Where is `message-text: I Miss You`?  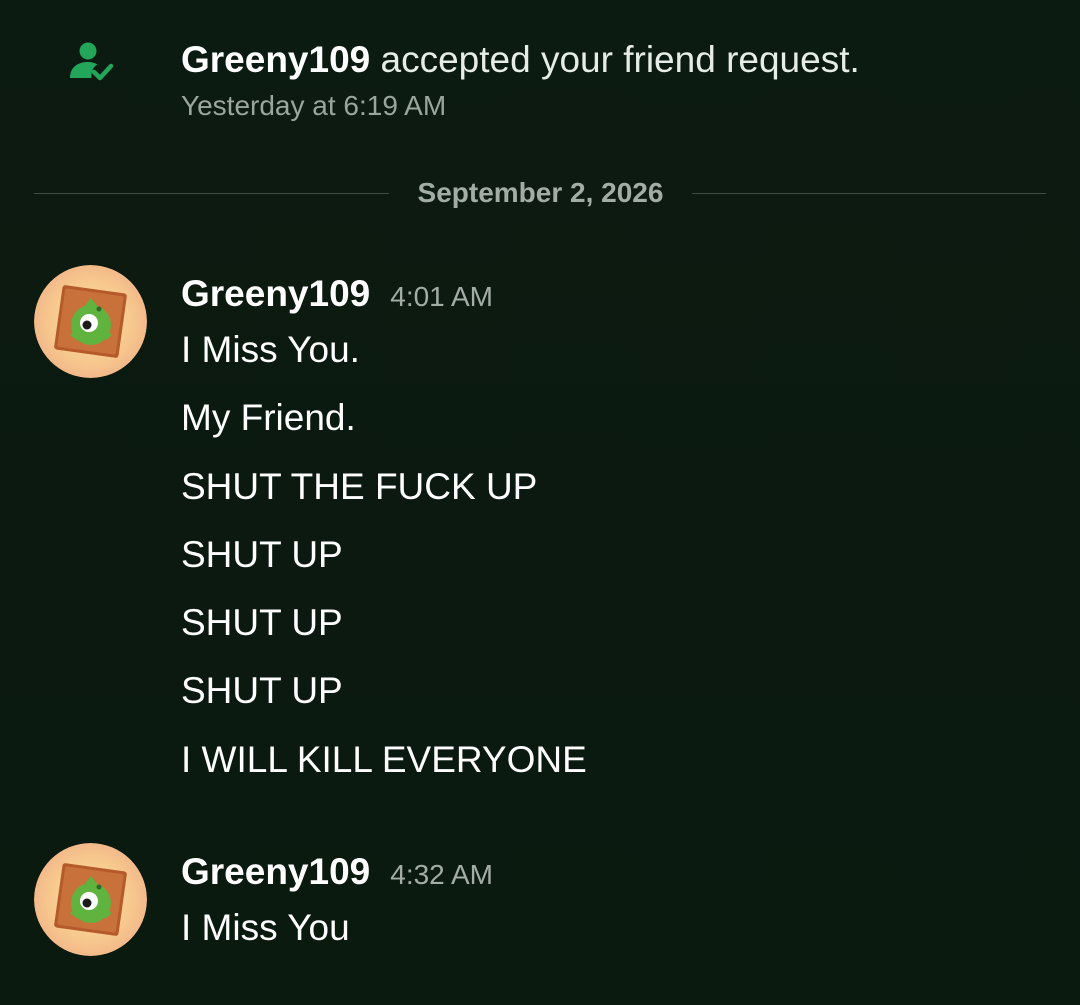
message-text: I Miss You is located at coordinates (265, 928).